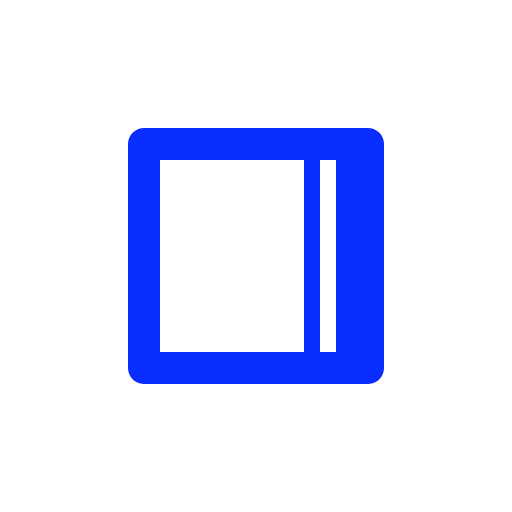 The height and width of the screenshot is (512, 512). I want to click on main-content-pane, so click(232, 256).